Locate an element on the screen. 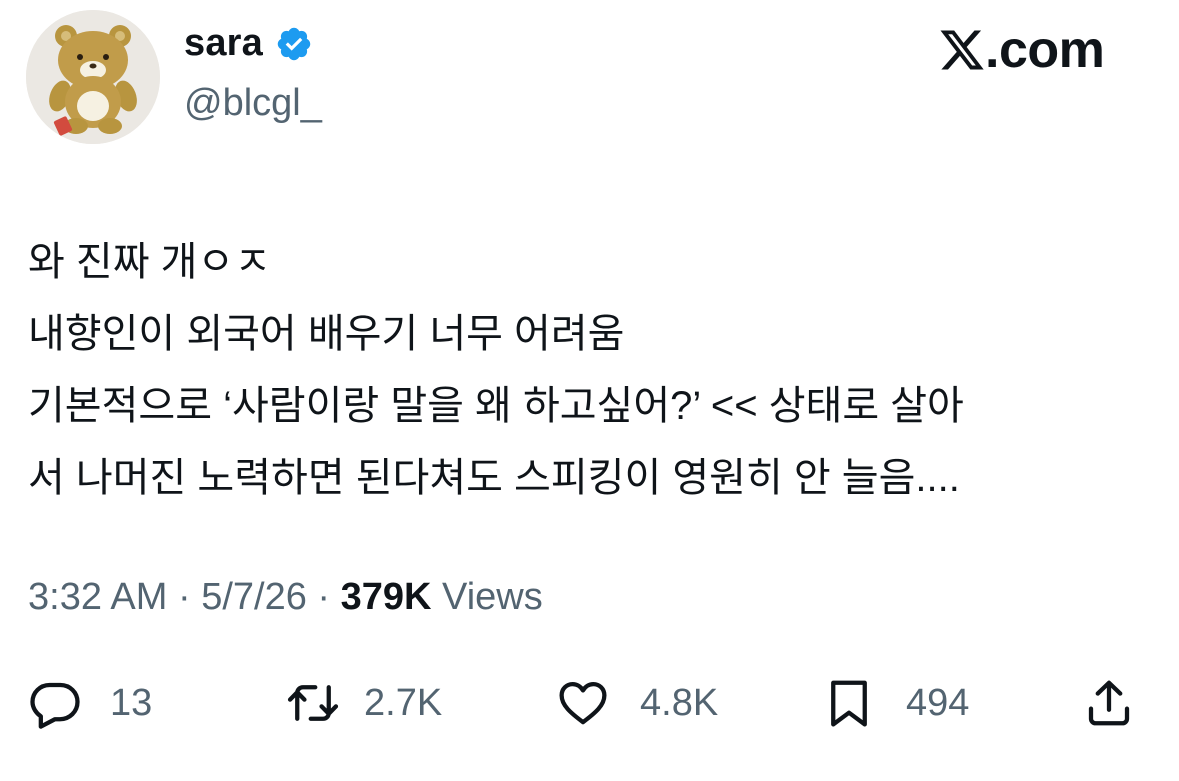 Image resolution: width=1179 pixels, height=781 pixels. tweet-line: 기본적으로 ‘사람이랑 말을 왜 하고싶어?’ << 상태로 살아 is located at coordinates (496, 406).